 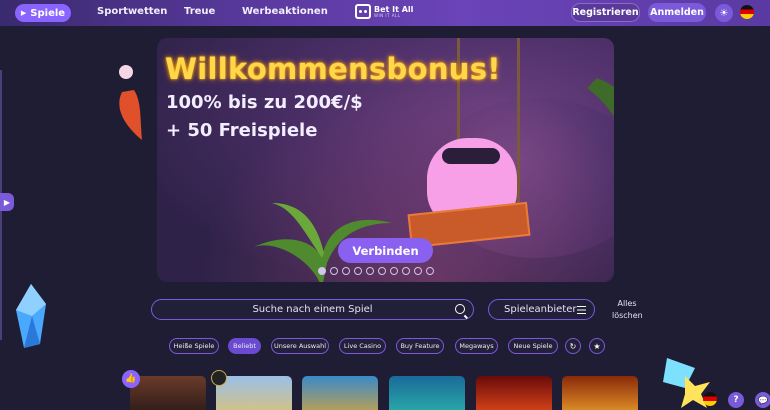 I want to click on provider-select: Spieleanbieter, so click(x=541, y=309).